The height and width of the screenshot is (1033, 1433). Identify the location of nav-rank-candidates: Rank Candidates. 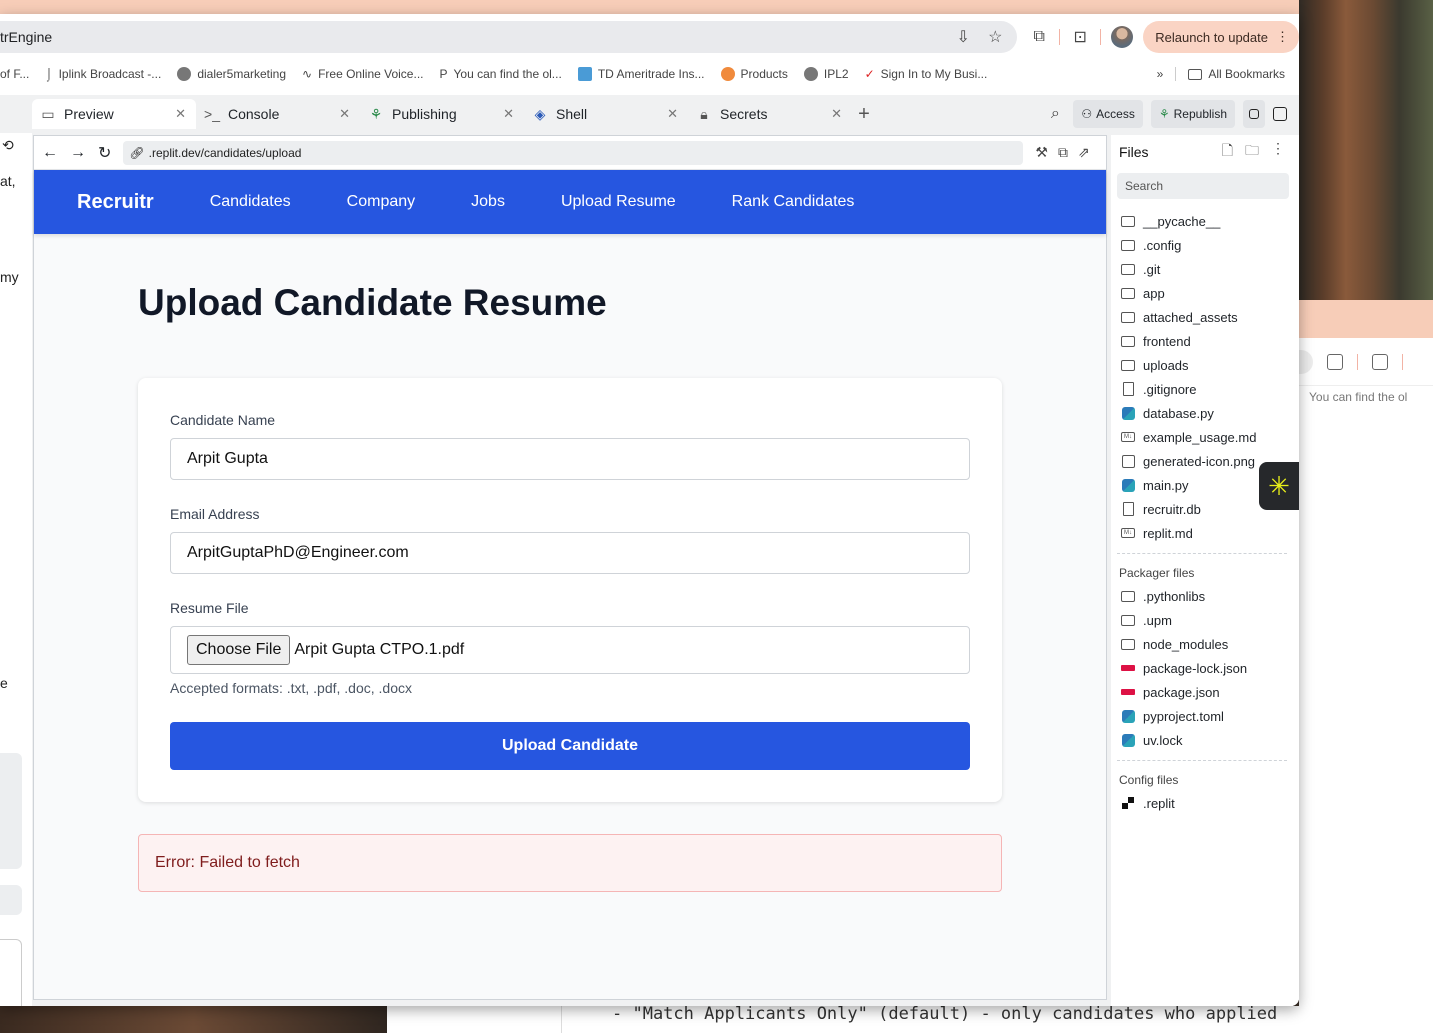
(793, 202).